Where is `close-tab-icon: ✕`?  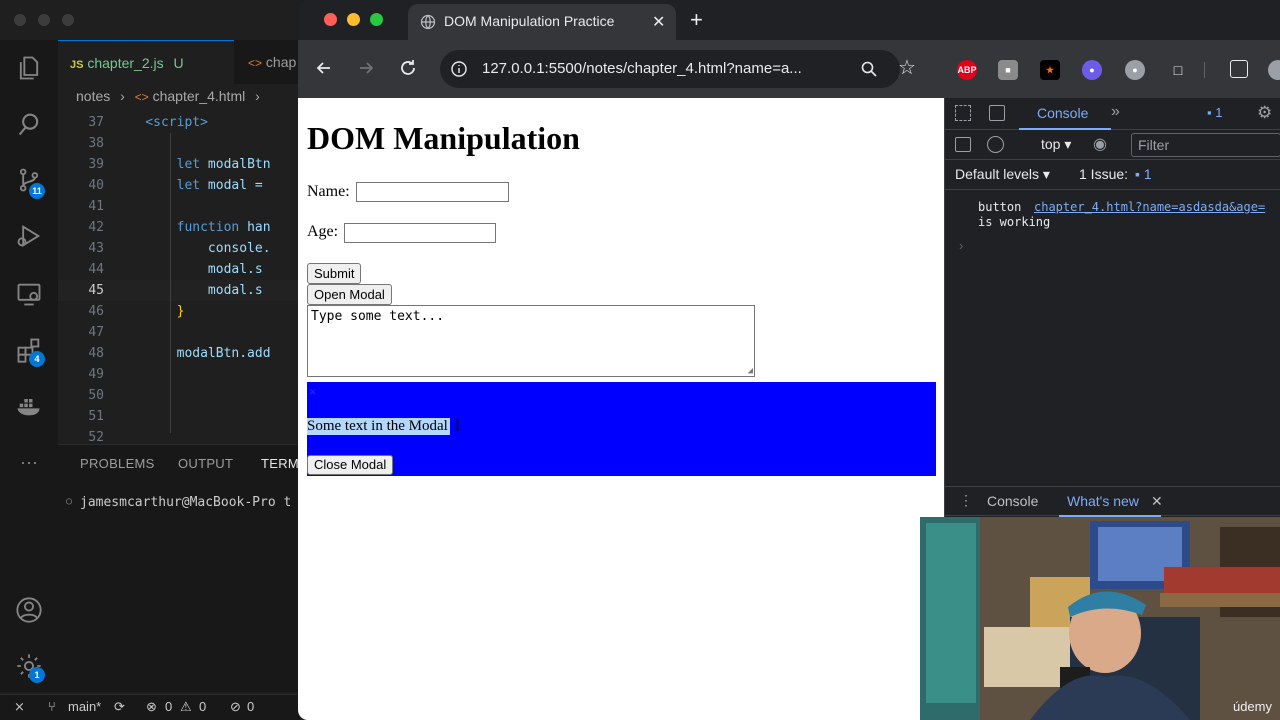 close-tab-icon: ✕ is located at coordinates (658, 22).